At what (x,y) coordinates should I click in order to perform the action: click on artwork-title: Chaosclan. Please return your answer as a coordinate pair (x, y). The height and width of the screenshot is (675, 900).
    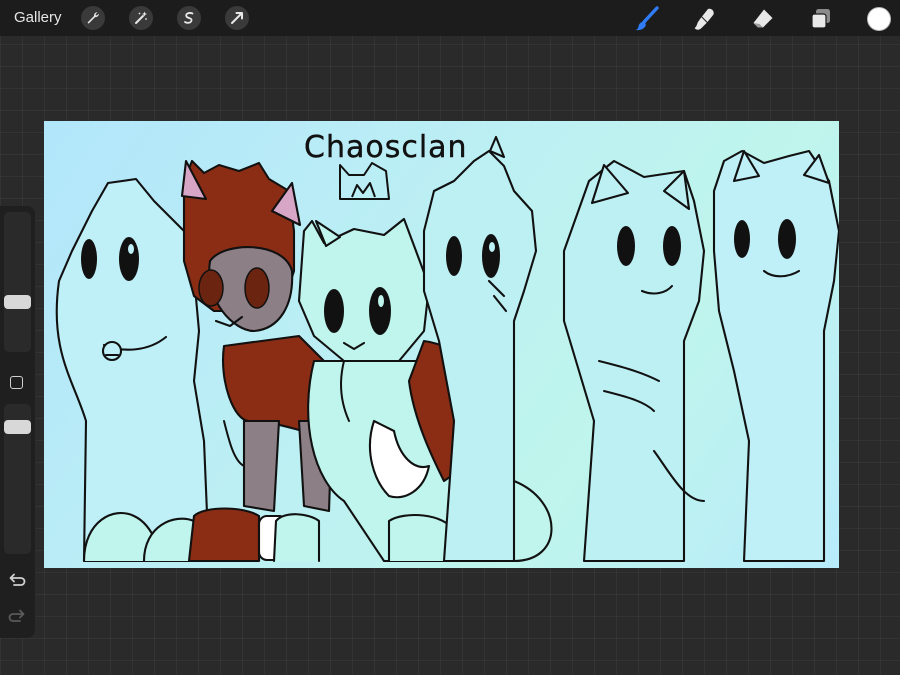
    Looking at the image, I should click on (386, 147).